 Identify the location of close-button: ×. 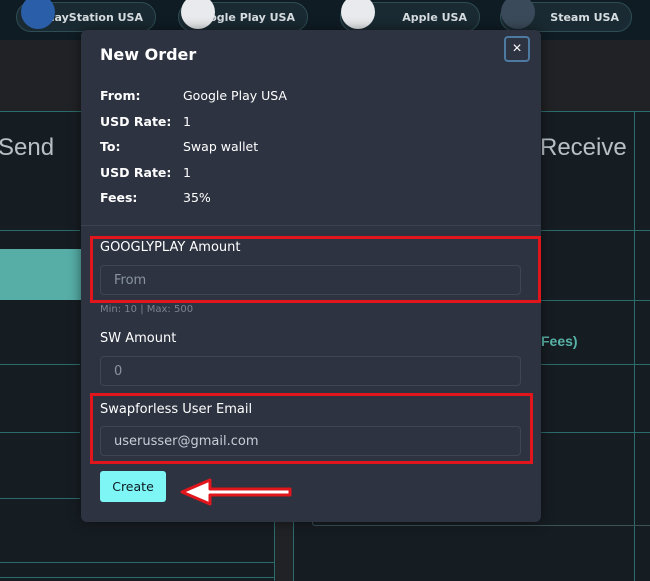
(517, 49).